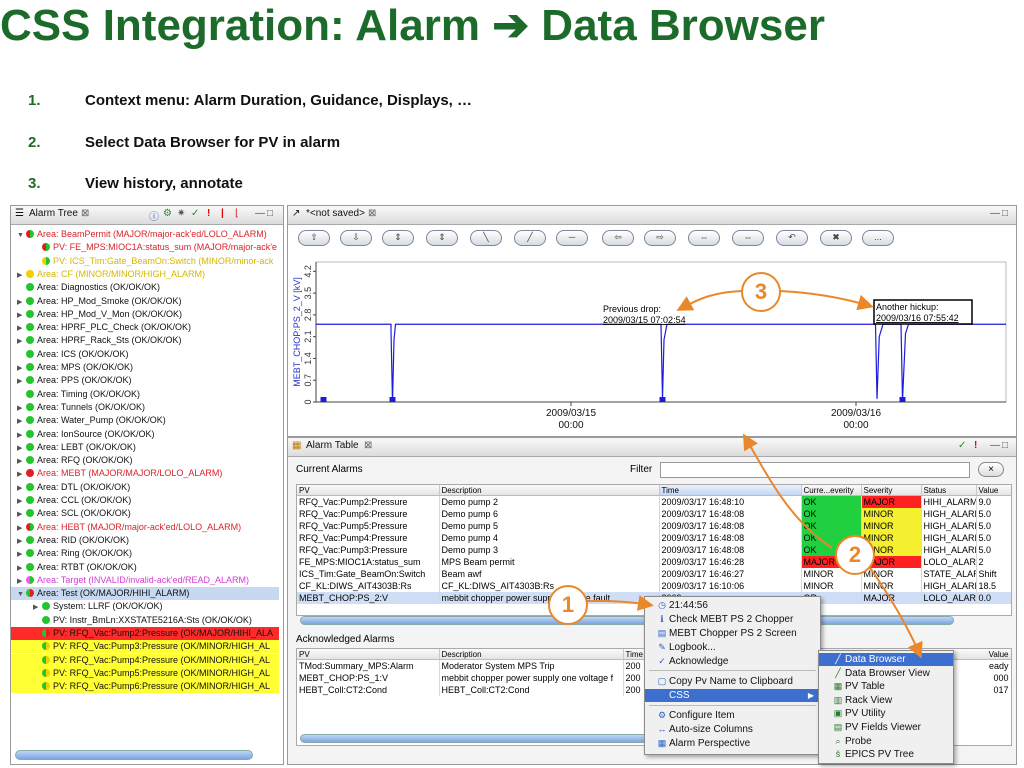  What do you see at coordinates (732, 619) in the screenshot?
I see `context-menu-item: ℹ Check MEBT PS 2 Chopper` at bounding box center [732, 619].